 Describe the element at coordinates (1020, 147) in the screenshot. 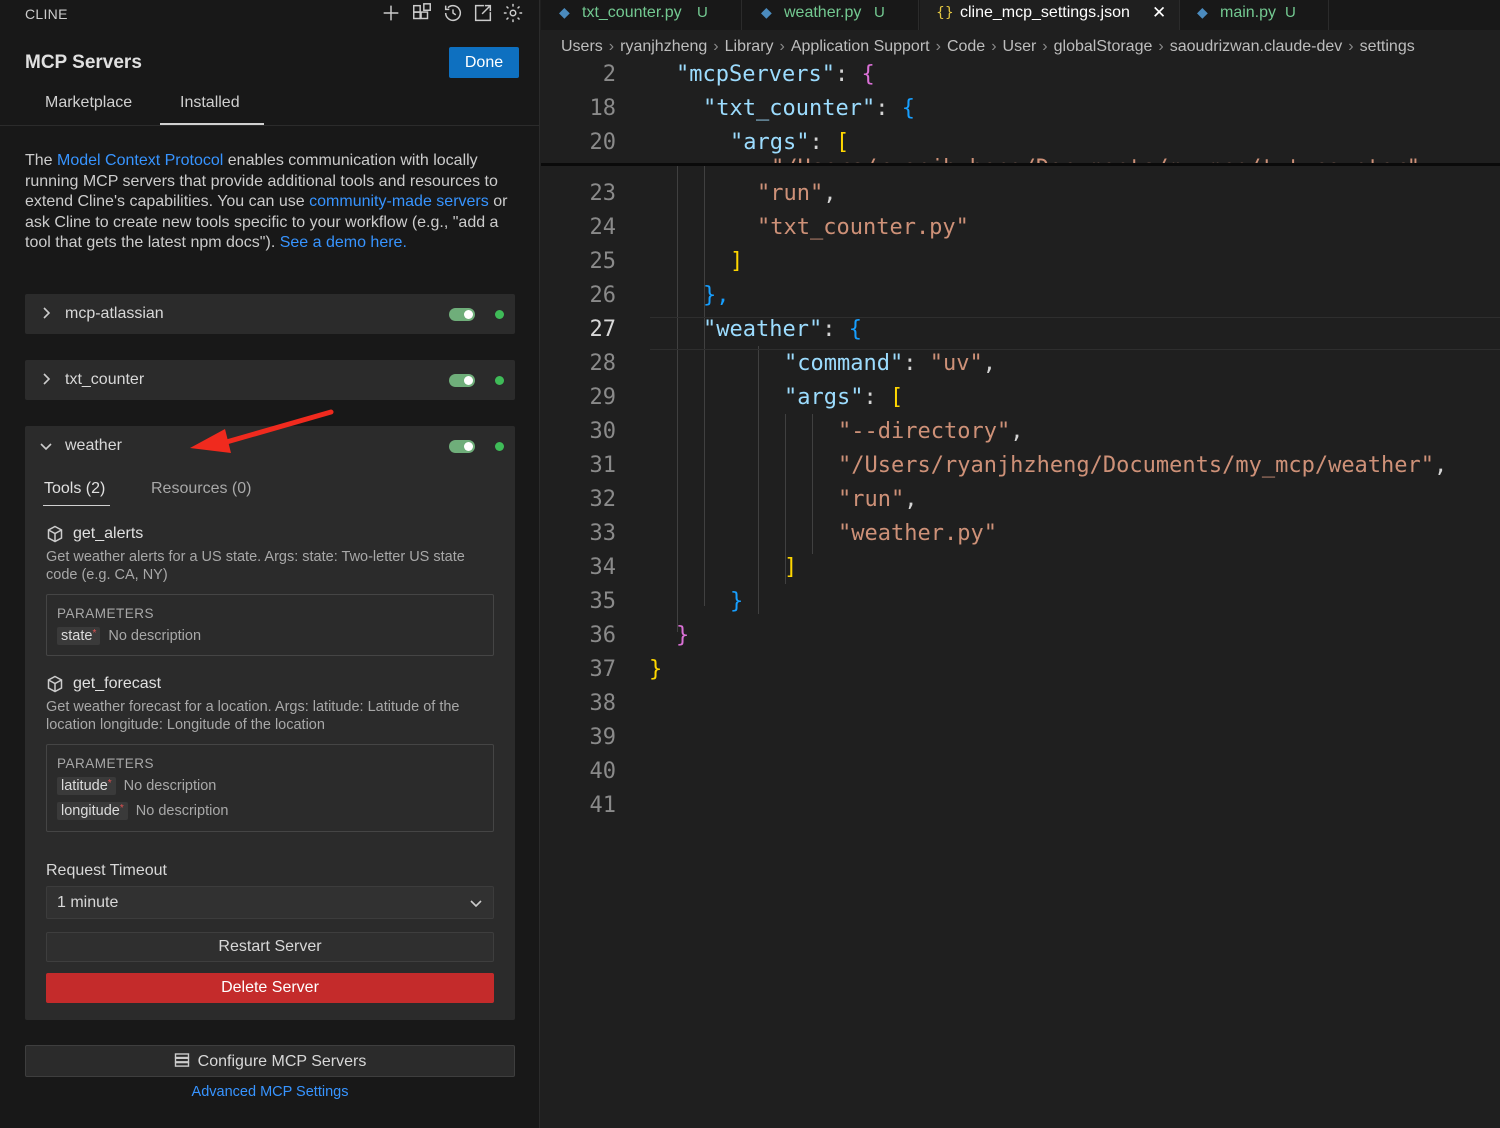

I see `code-line: 20 "args": [` at that location.